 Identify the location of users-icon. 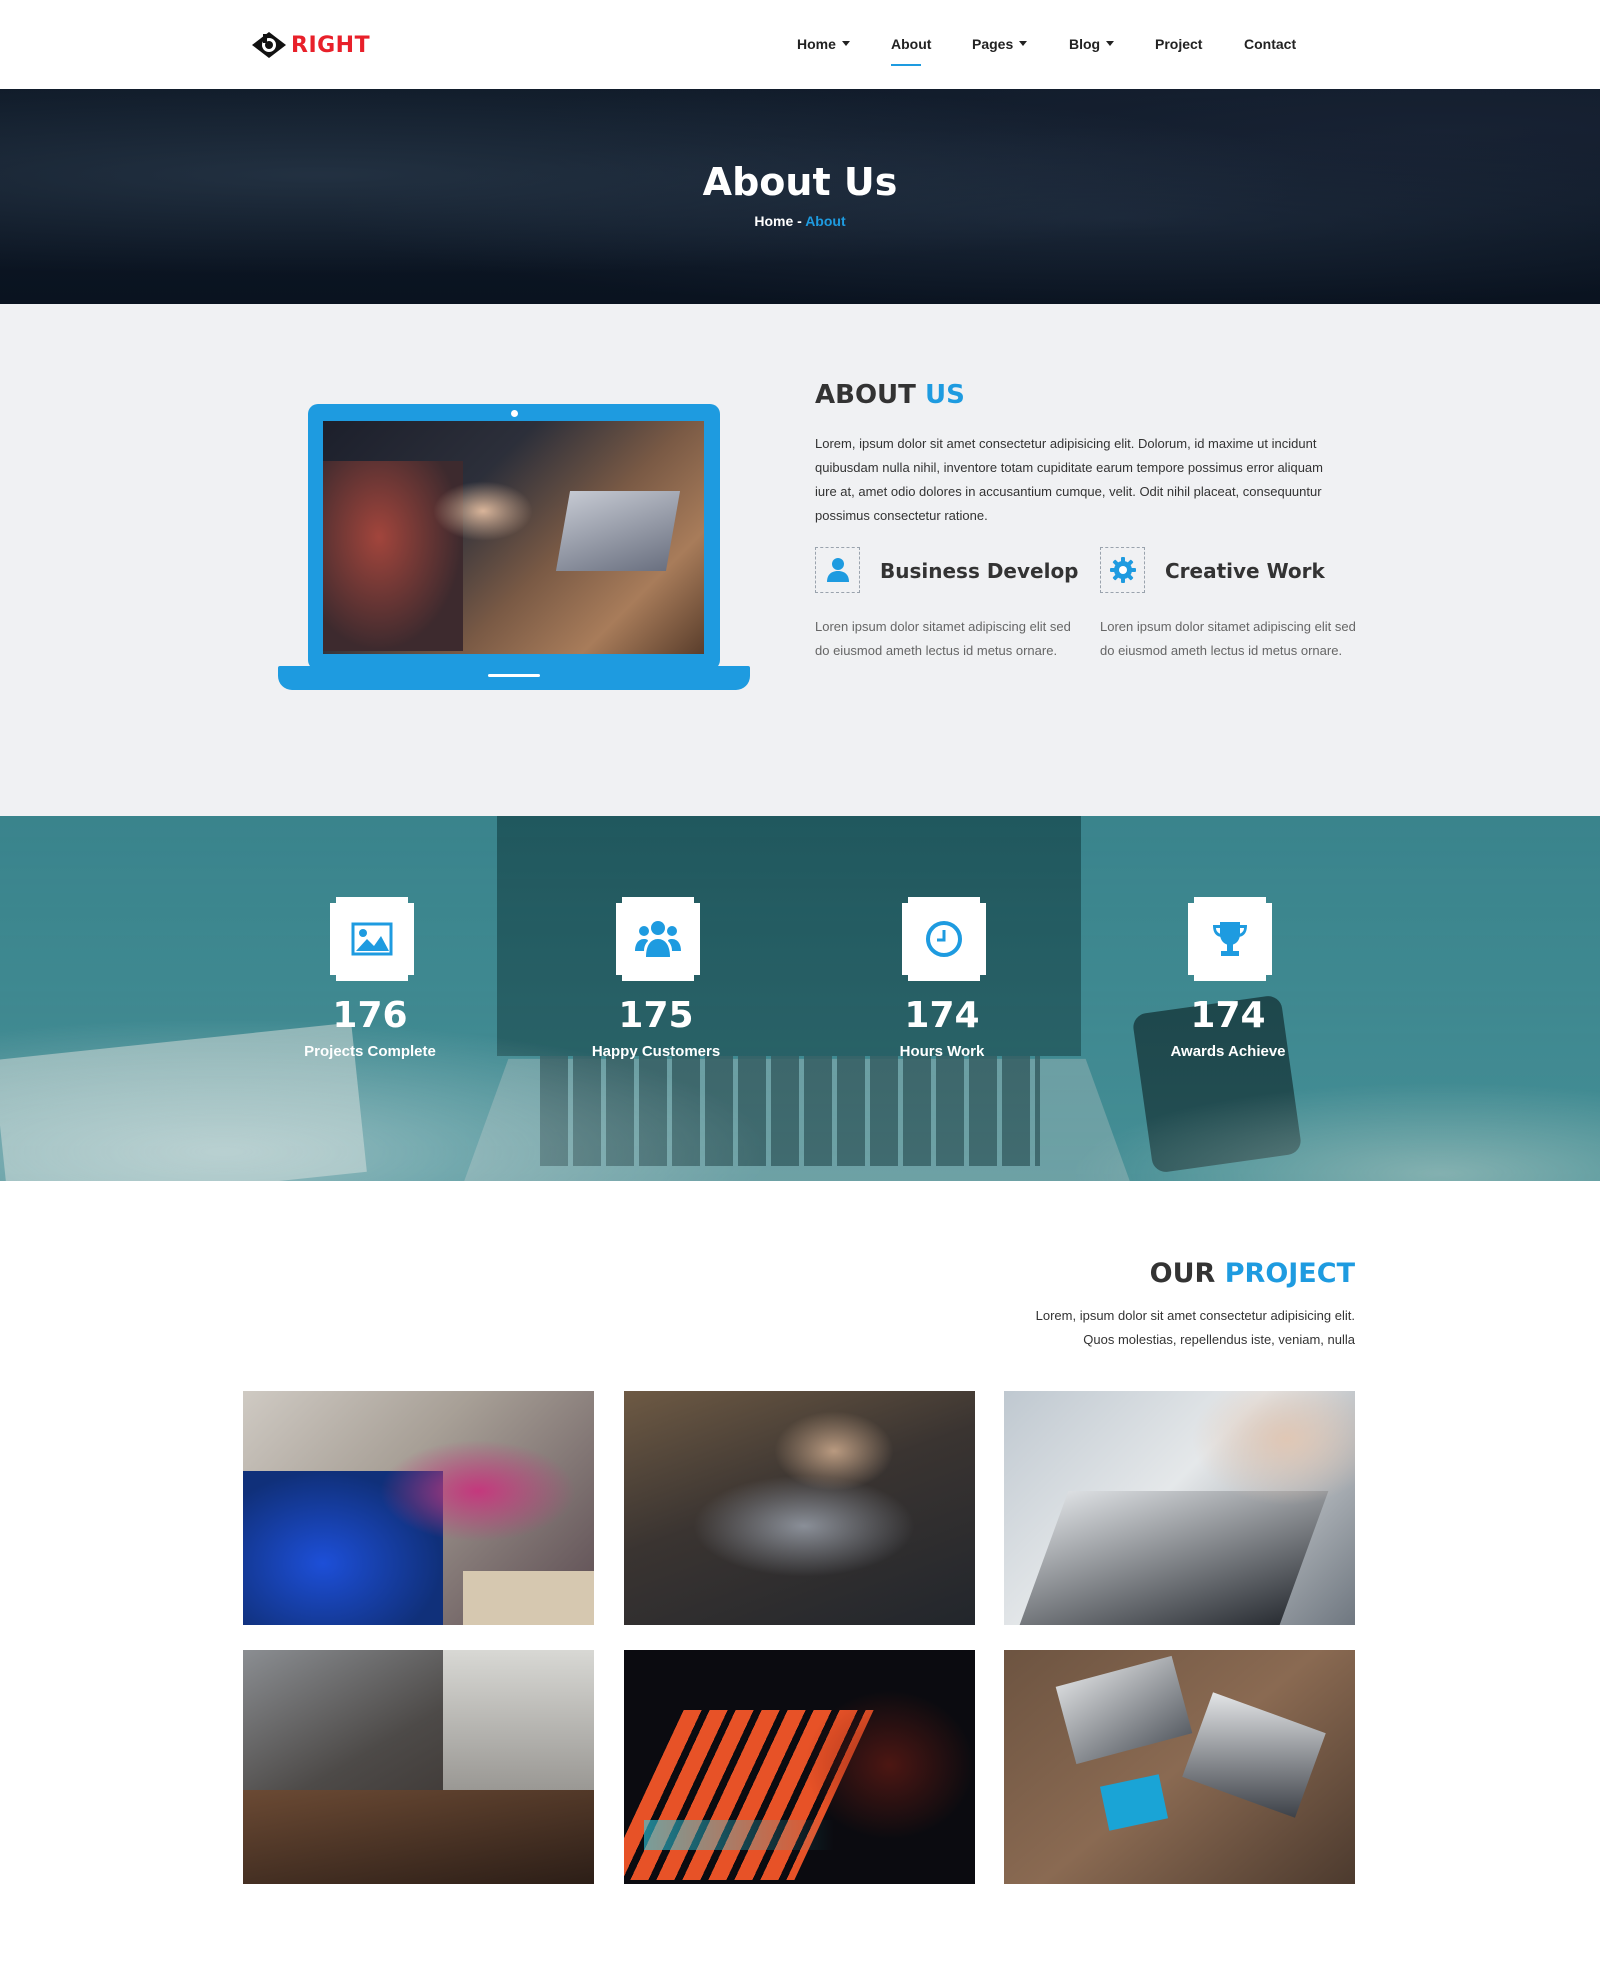
(658, 939).